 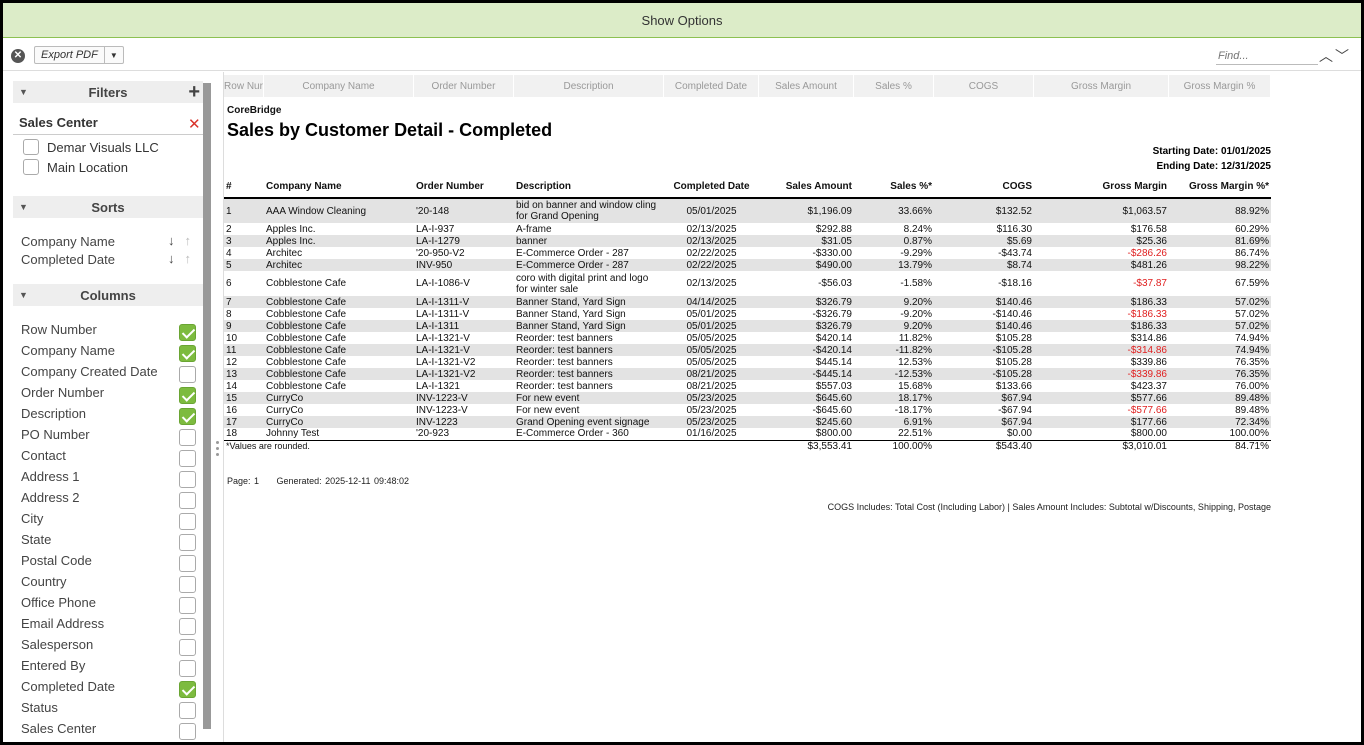 What do you see at coordinates (915, 338) in the screenshot?
I see `table-cell: 11.82%` at bounding box center [915, 338].